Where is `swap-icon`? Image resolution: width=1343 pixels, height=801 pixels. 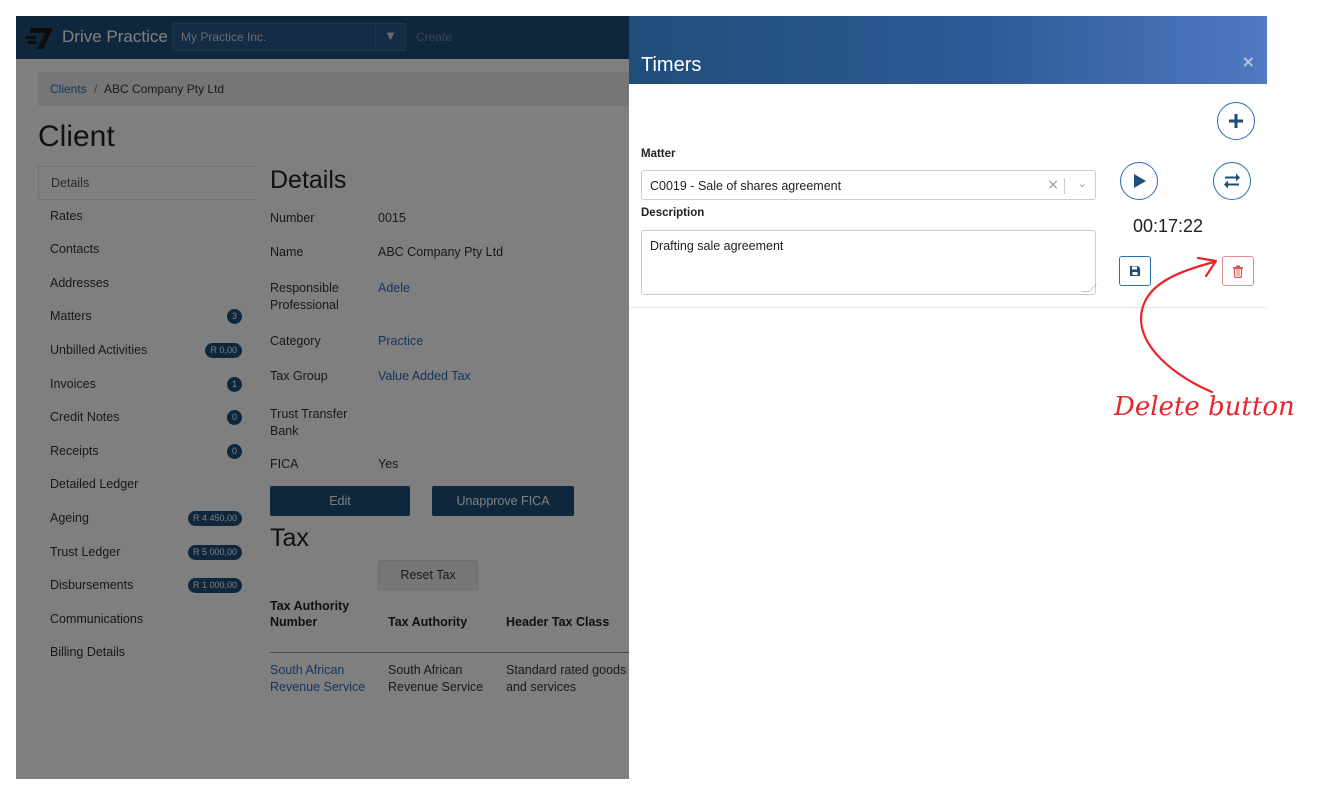
swap-icon is located at coordinates (1232, 181).